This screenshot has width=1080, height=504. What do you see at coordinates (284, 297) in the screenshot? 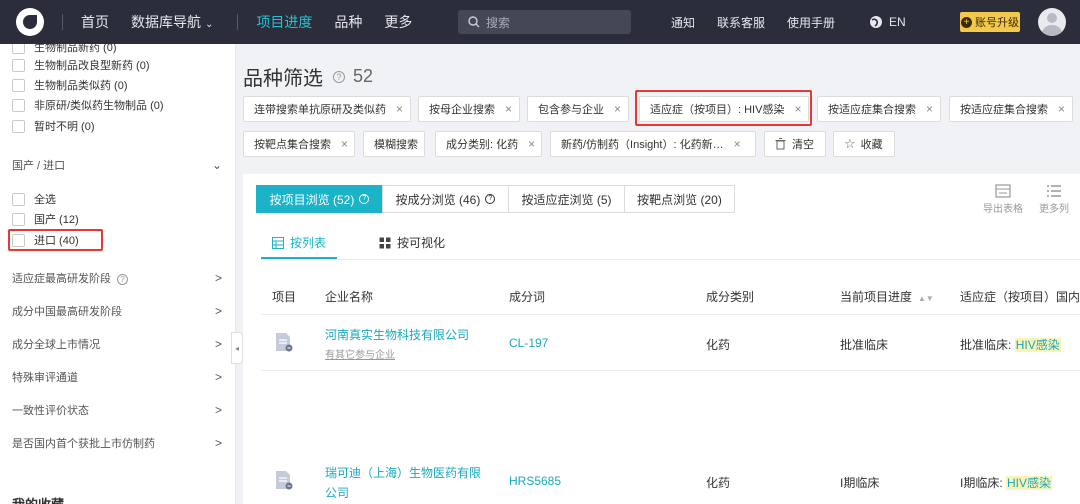
I see `column-header: 项目` at bounding box center [284, 297].